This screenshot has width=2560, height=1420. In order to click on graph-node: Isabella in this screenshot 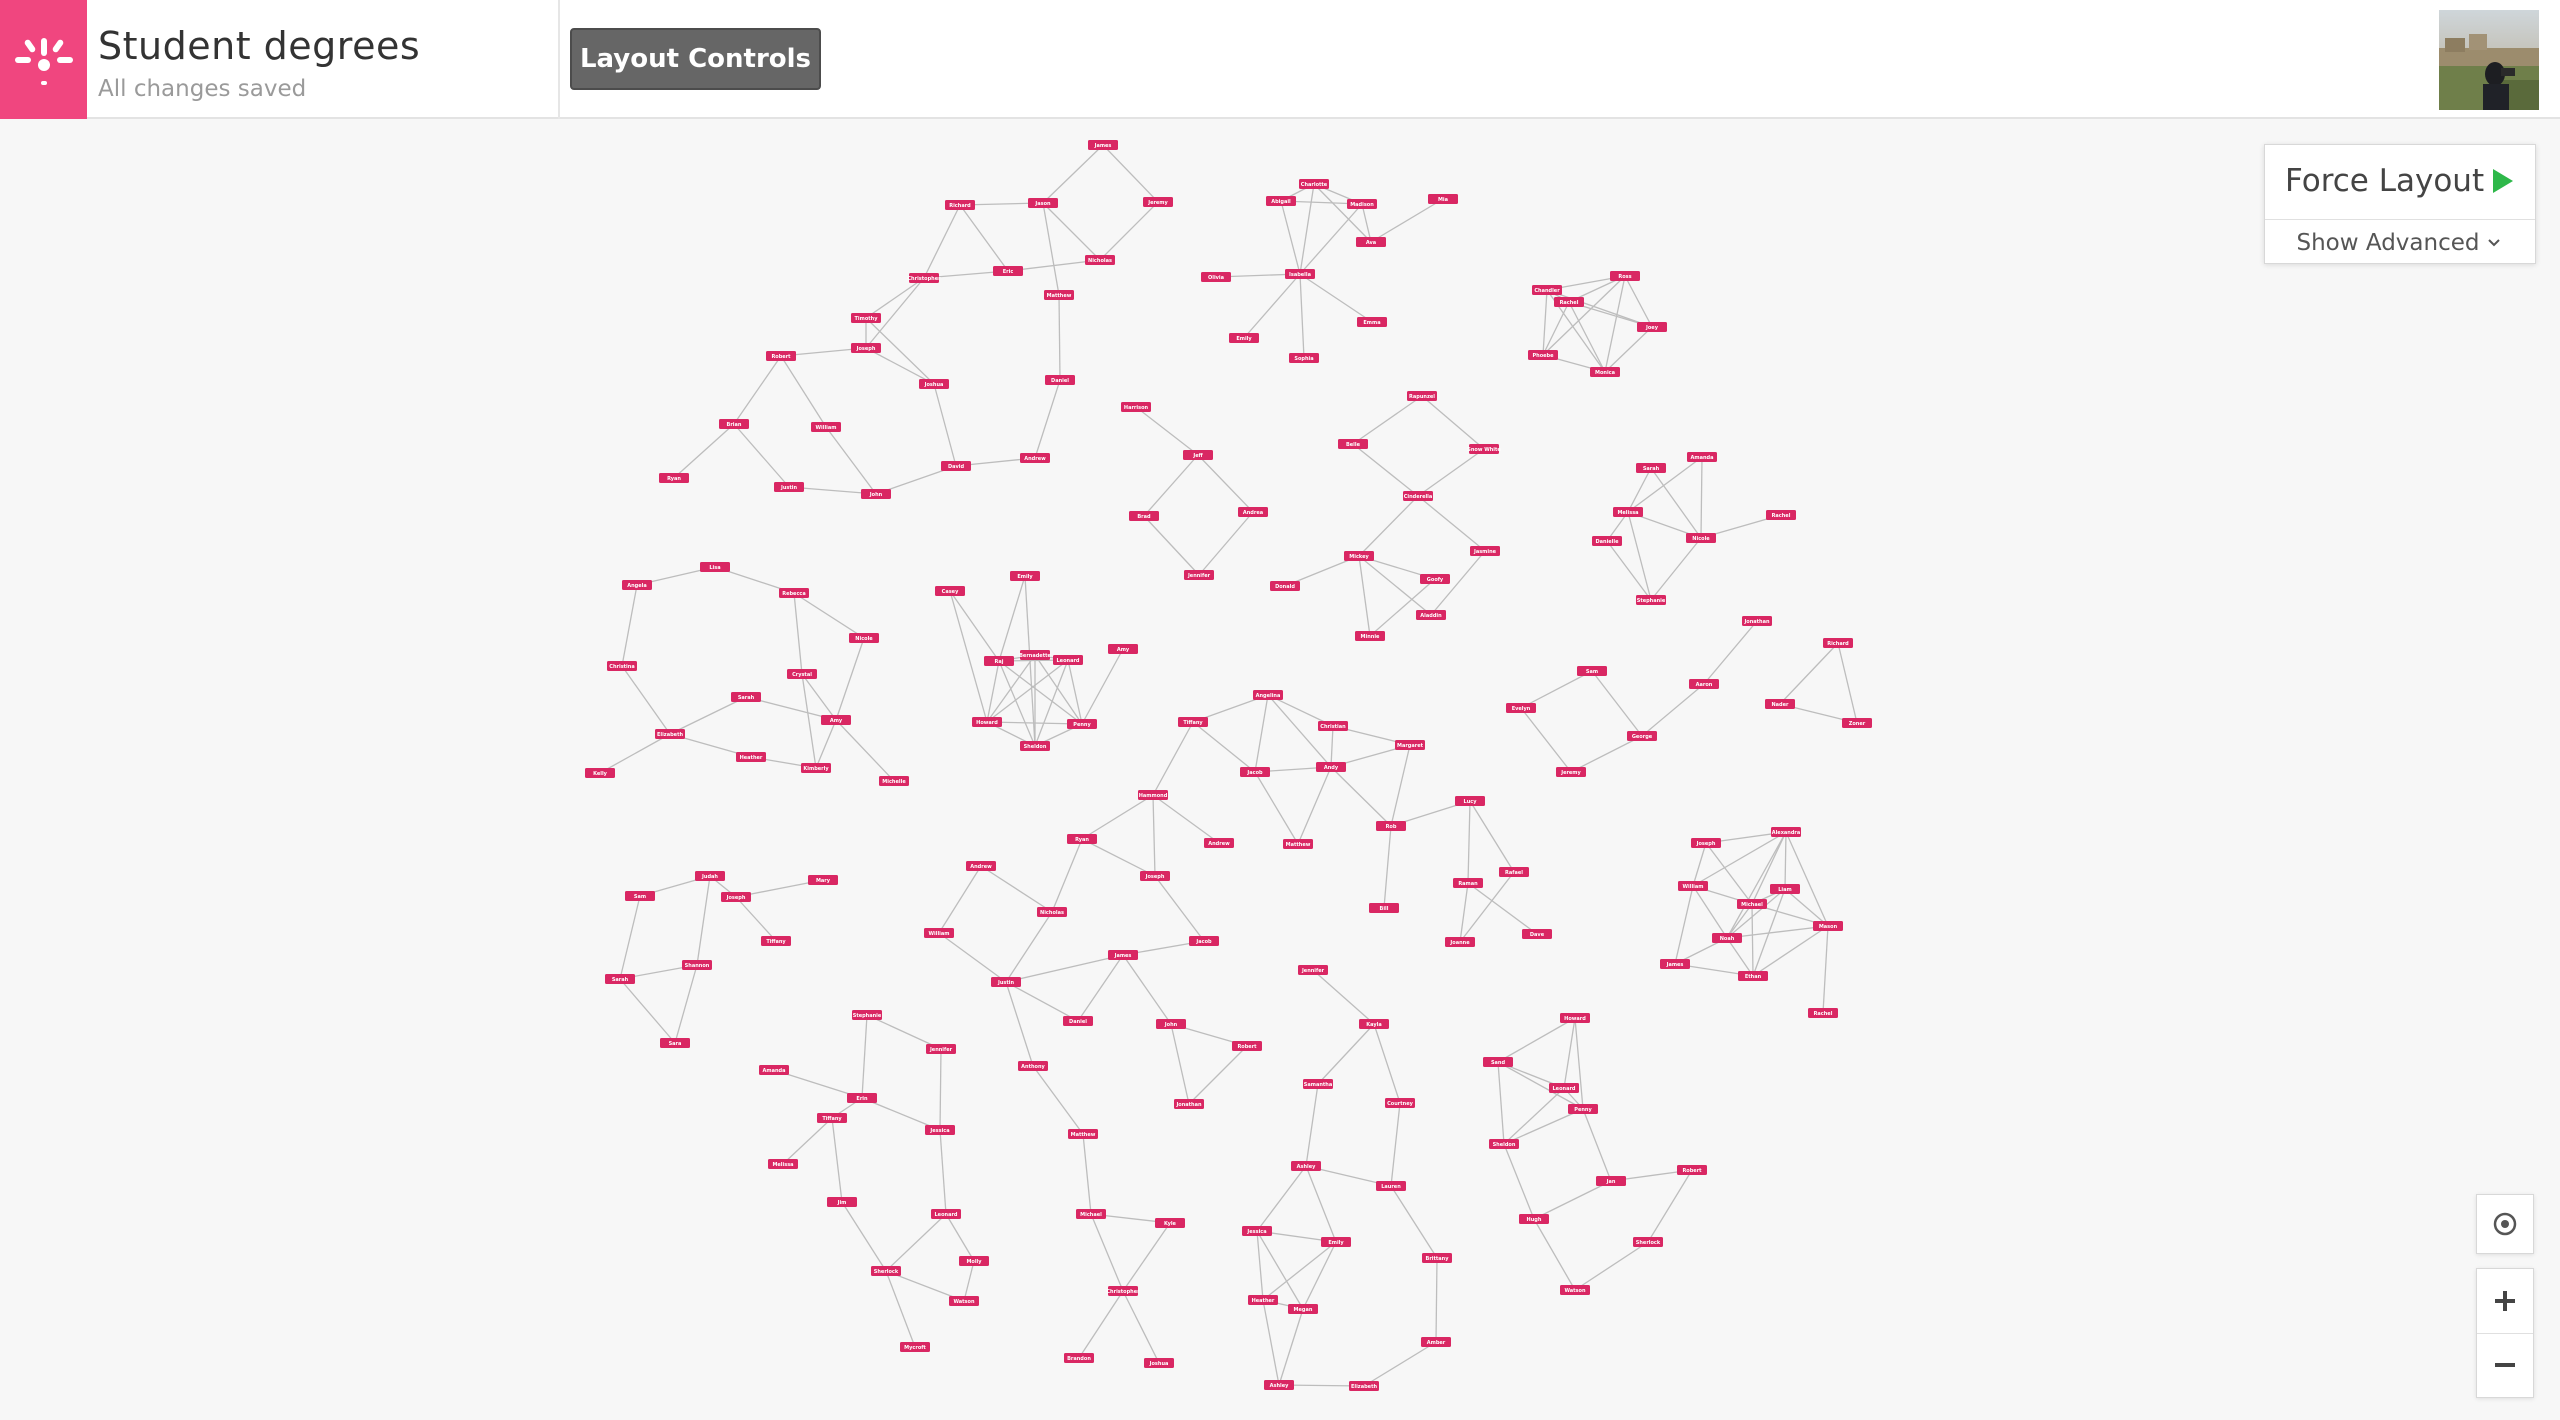, I will do `click(1300, 274)`.